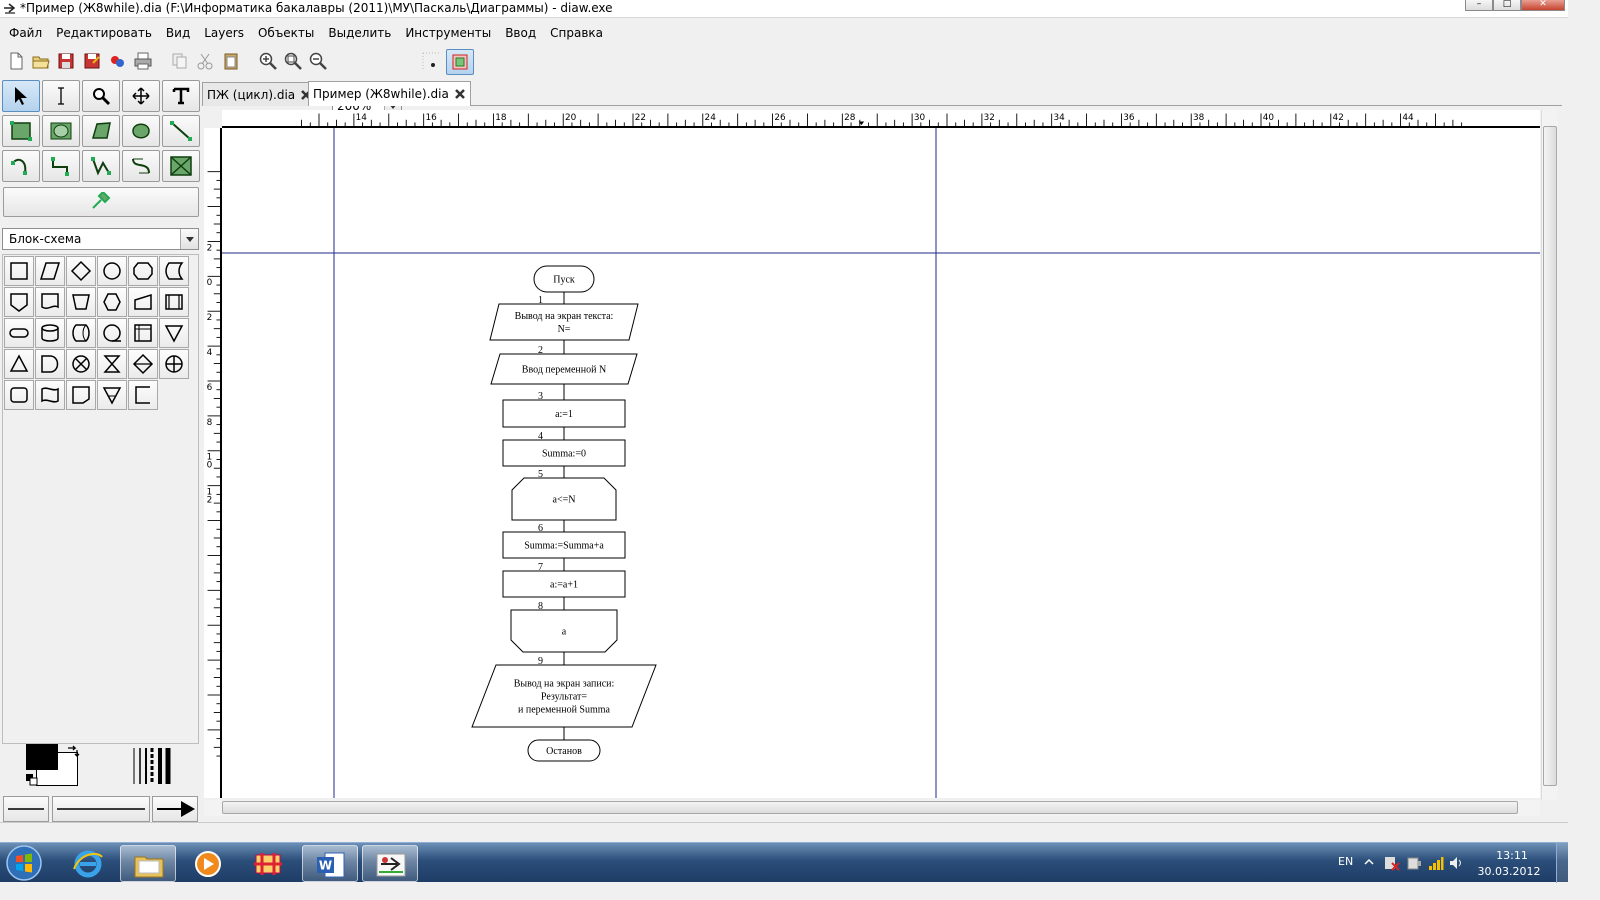 This screenshot has height=900, width=1600. Describe the element at coordinates (26, 809) in the screenshot. I see `start-arrow-button` at that location.